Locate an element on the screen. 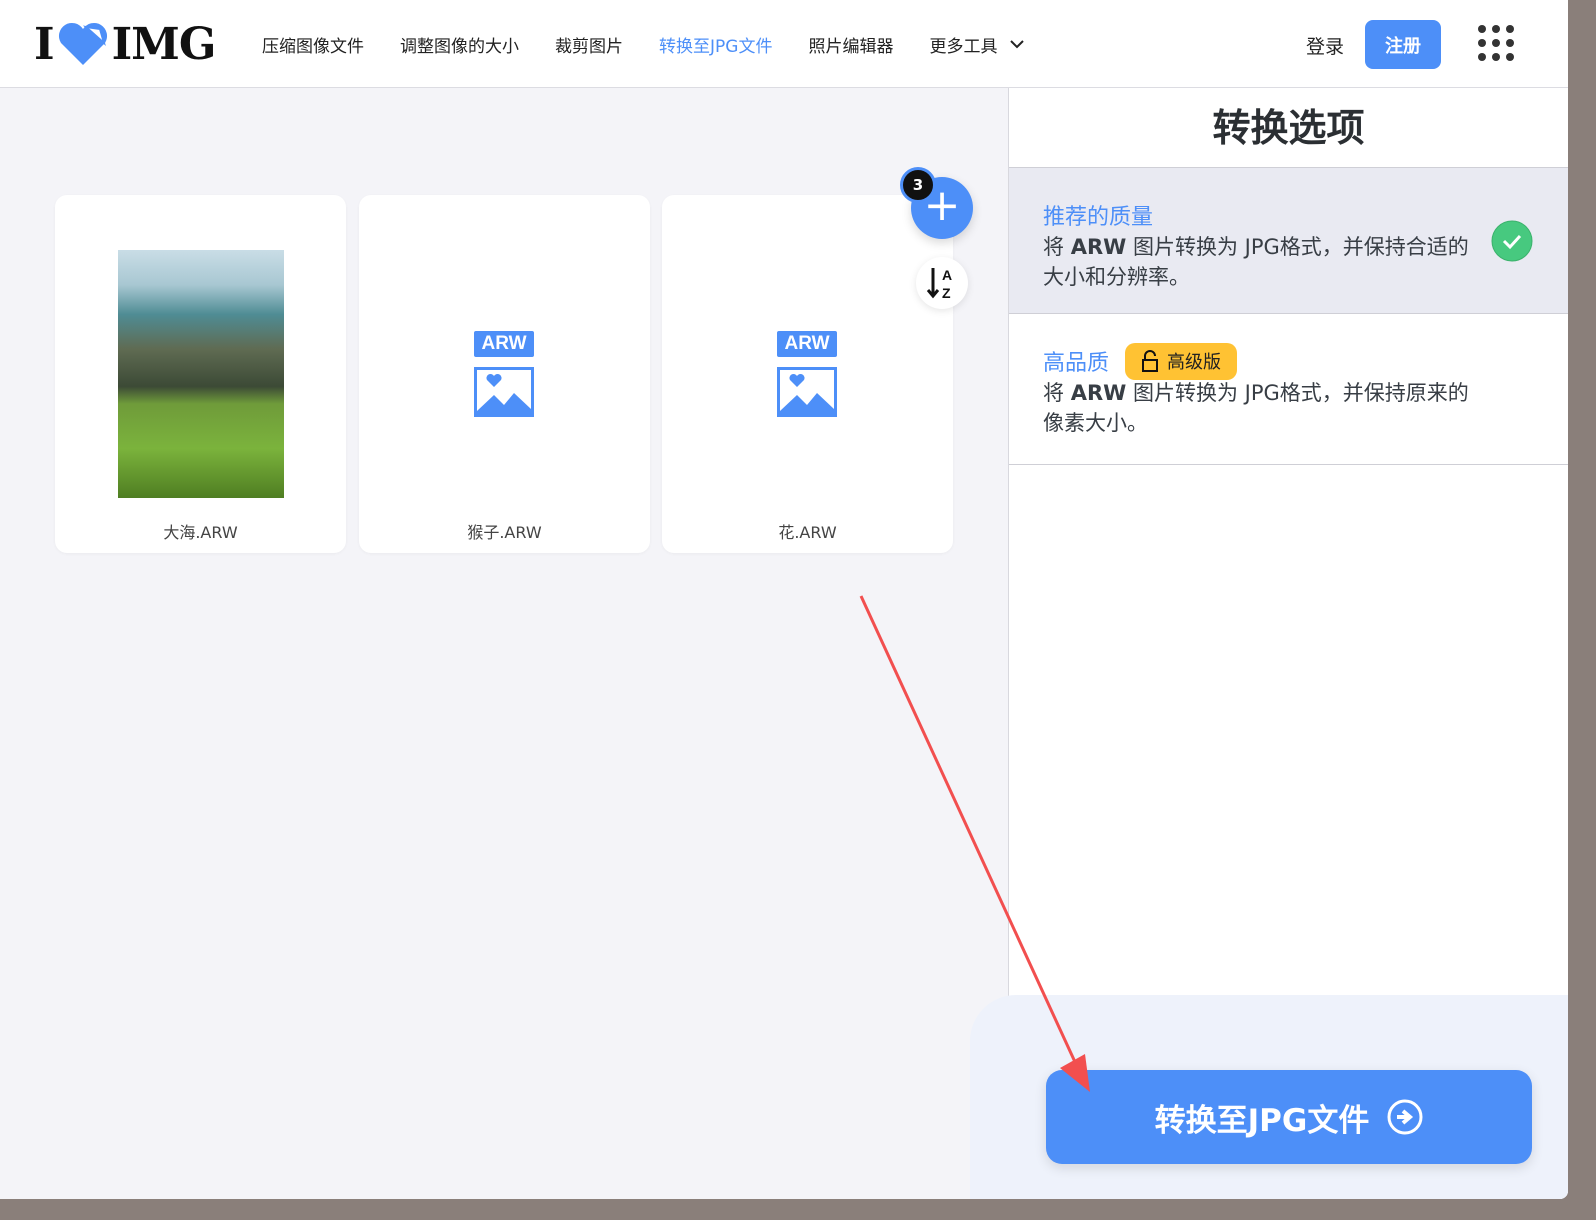  nav-compress: 压缩图像文件 is located at coordinates (313, 44).